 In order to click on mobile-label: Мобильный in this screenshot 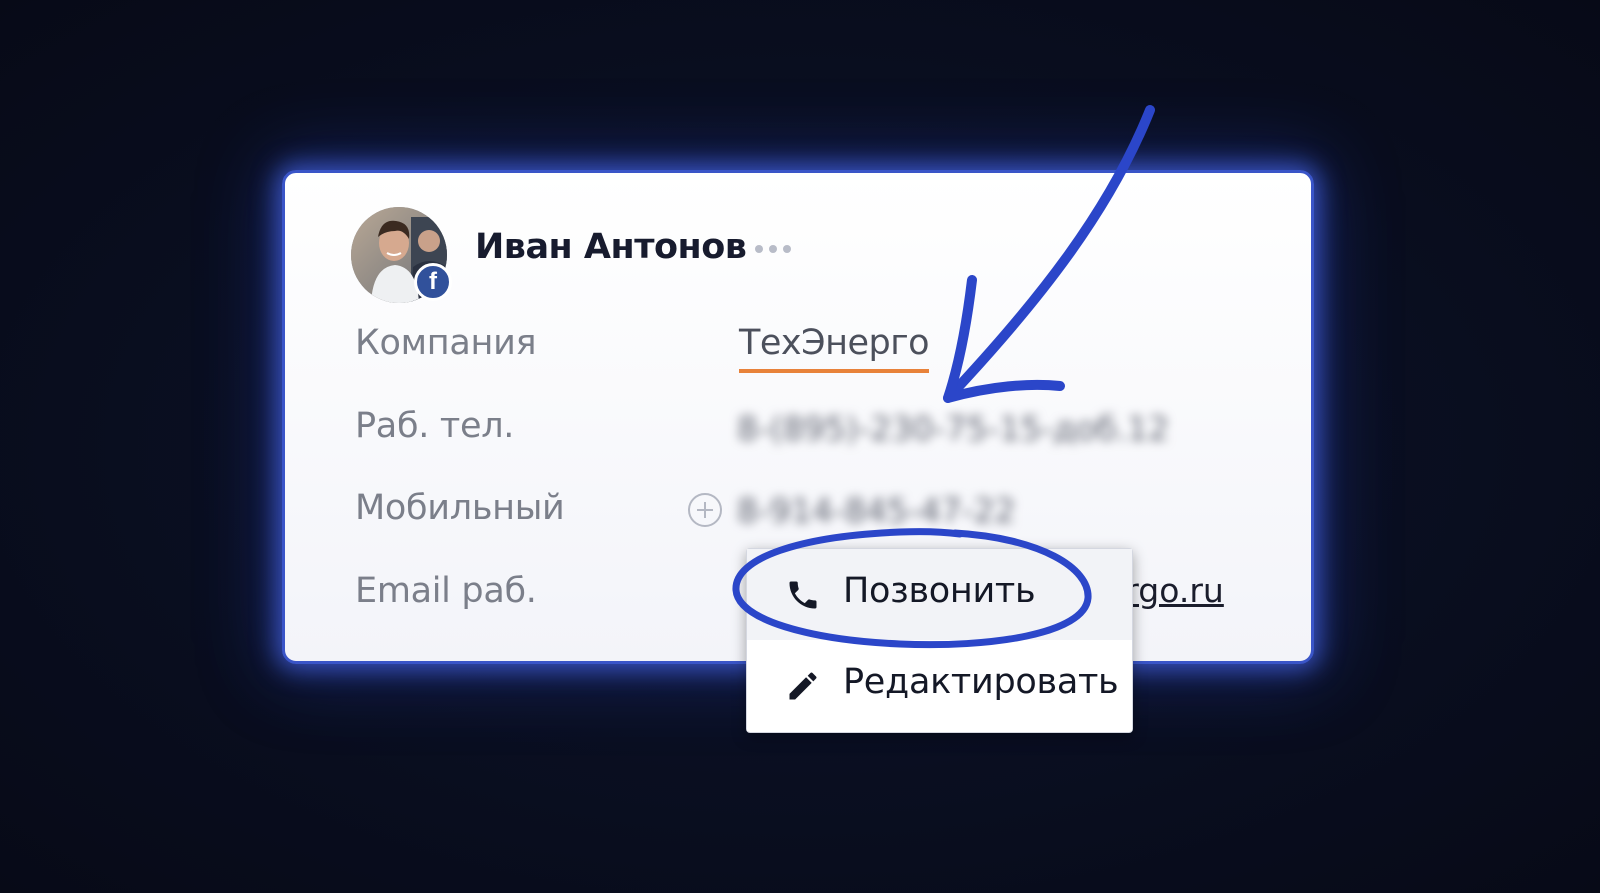, I will do `click(460, 508)`.